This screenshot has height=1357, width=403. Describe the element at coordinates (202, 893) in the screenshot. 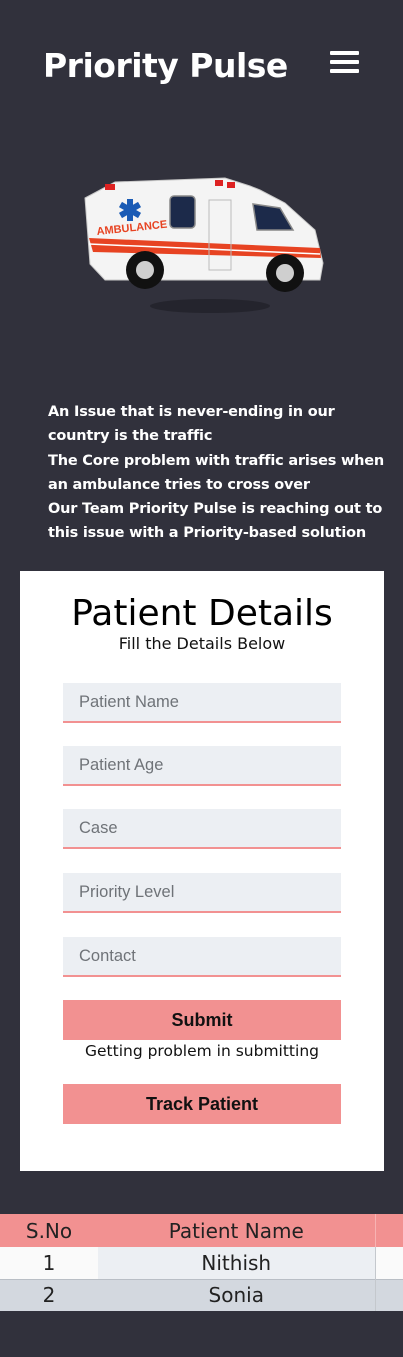

I see `priority-level-input` at that location.